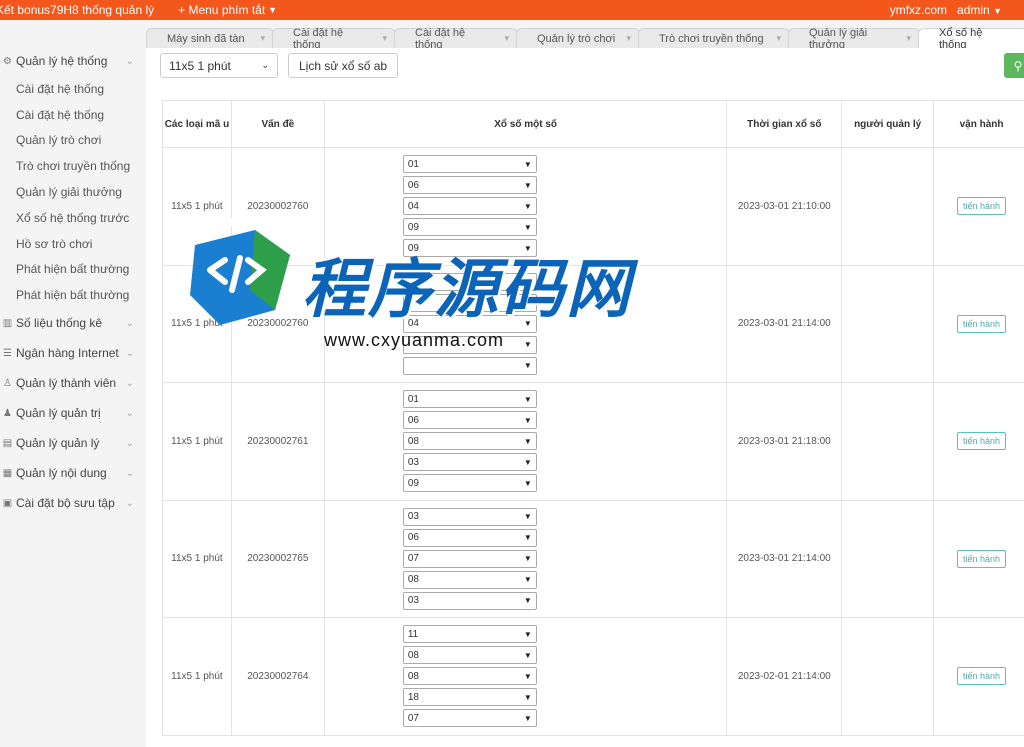  I want to click on sidebar-group-3: ♙ Quản lý thành viên ⌄, so click(73, 383).